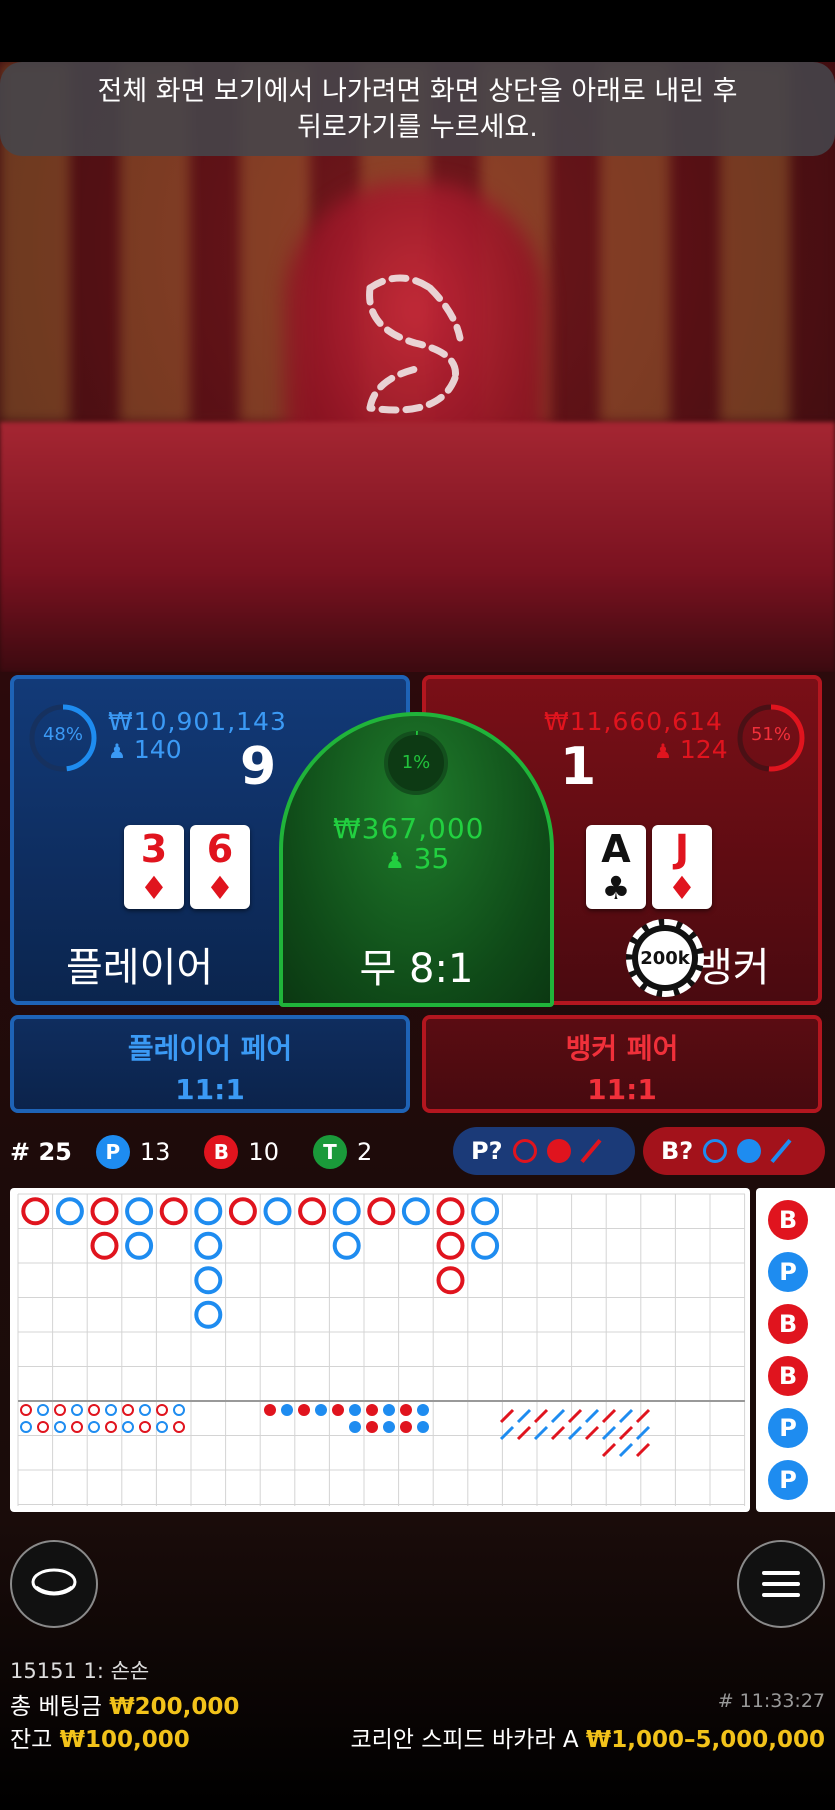 This screenshot has height=1810, width=835. What do you see at coordinates (795, 1350) in the screenshot?
I see `bead-road-column: BPBBPP` at bounding box center [795, 1350].